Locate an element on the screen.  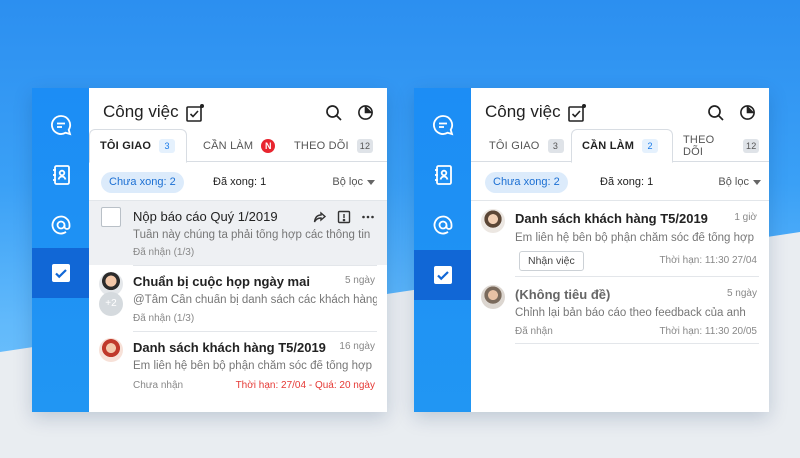
task-title: (Không tiêu đề) is located at coordinates (563, 294).